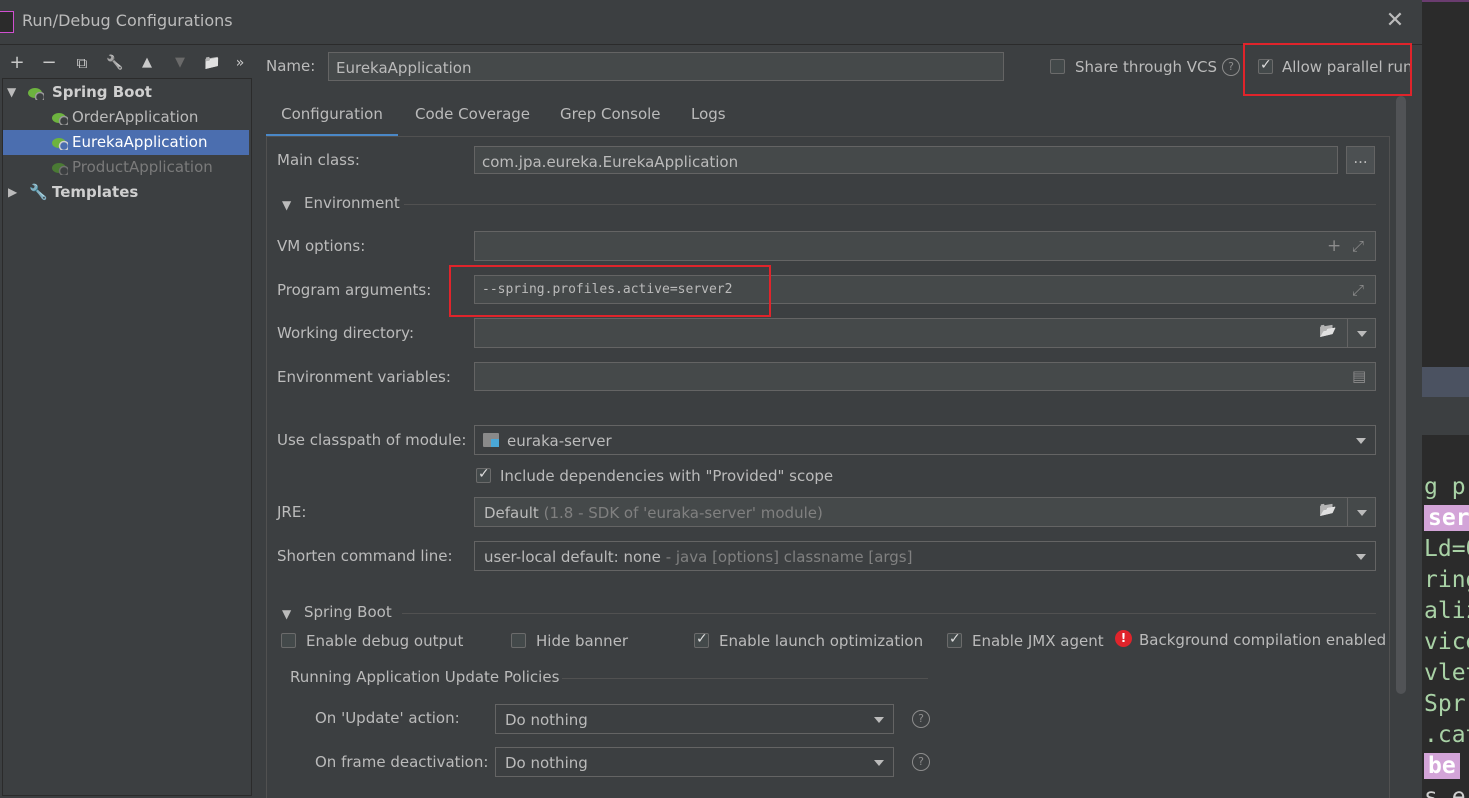  Describe the element at coordinates (142, 167) in the screenshot. I see `tree-item-label: ProductApplication` at that location.